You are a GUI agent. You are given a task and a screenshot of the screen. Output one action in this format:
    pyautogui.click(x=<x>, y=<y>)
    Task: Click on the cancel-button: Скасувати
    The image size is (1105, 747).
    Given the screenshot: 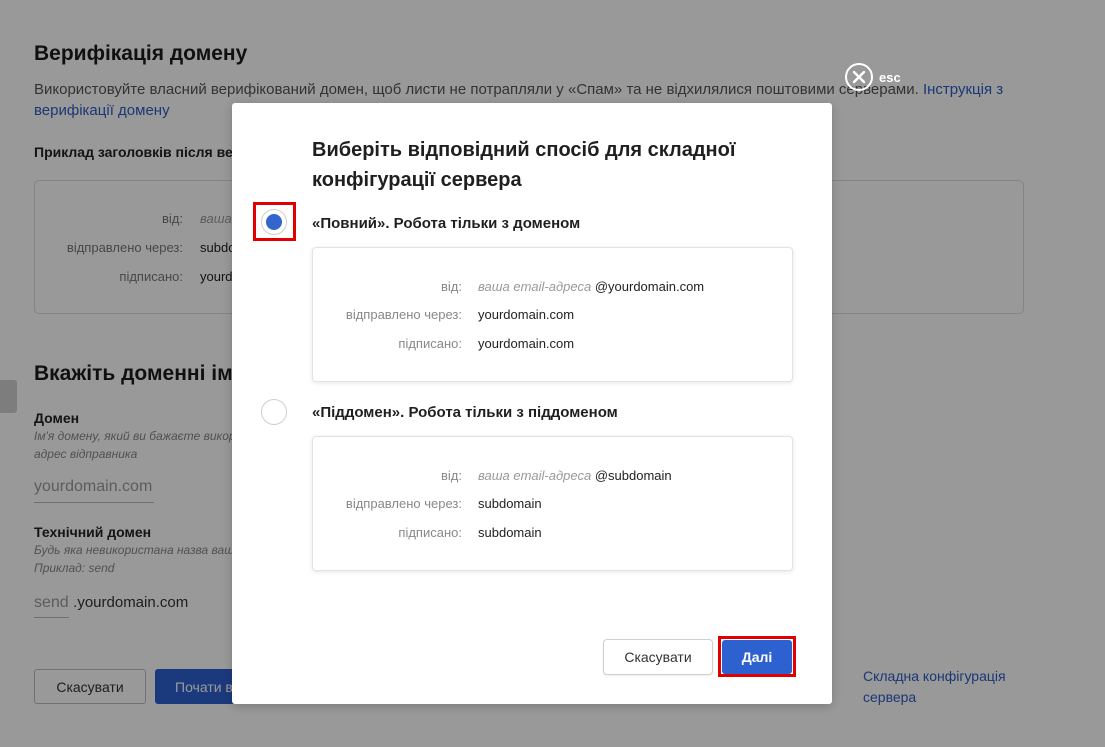 What is the action you would take?
    pyautogui.click(x=658, y=657)
    